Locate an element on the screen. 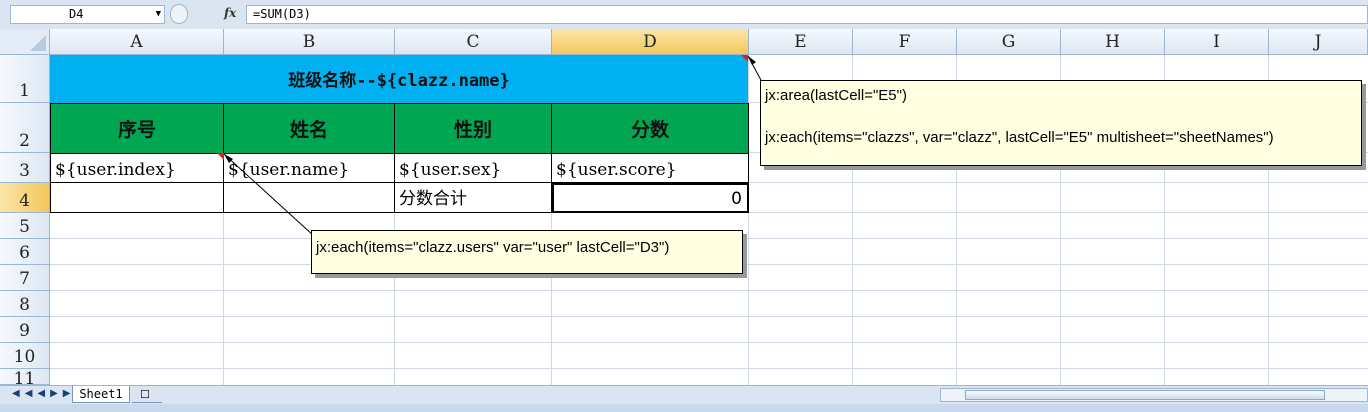 This screenshot has width=1368, height=412. status-bar is located at coordinates (684, 408).